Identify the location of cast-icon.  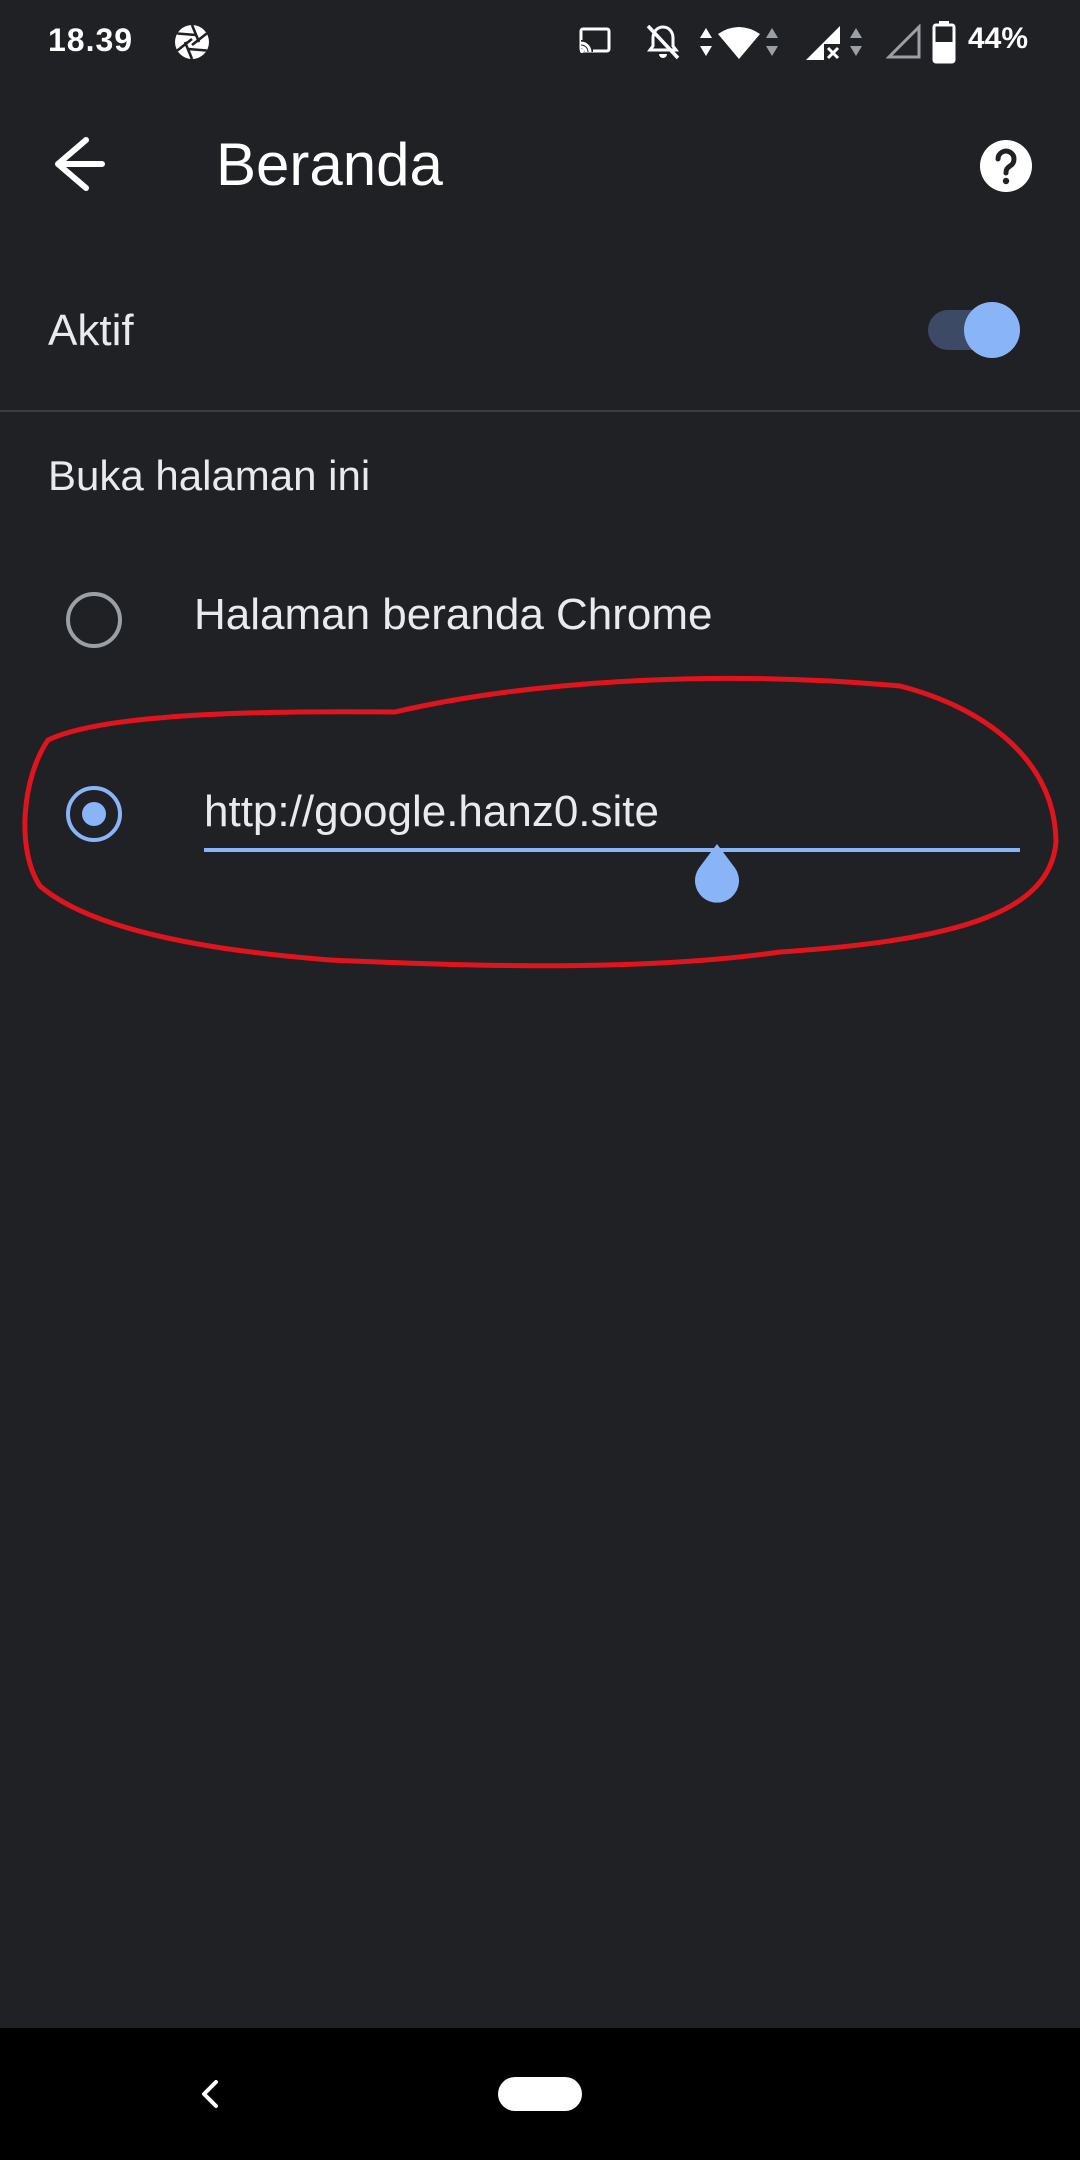
(595, 40).